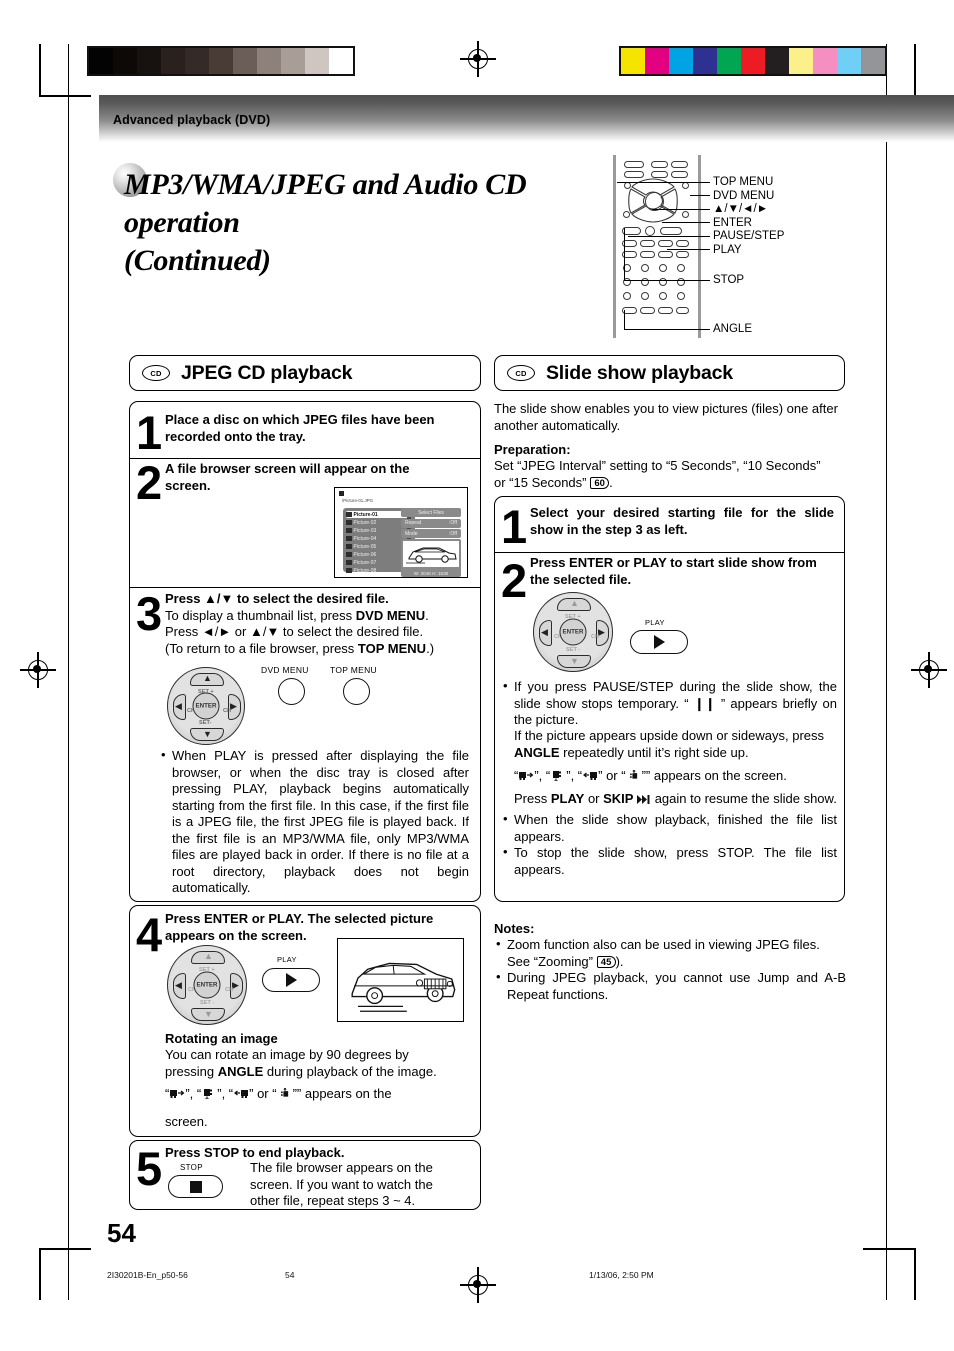 The width and height of the screenshot is (954, 1351). What do you see at coordinates (69, 672) in the screenshot?
I see `trim-line-left` at bounding box center [69, 672].